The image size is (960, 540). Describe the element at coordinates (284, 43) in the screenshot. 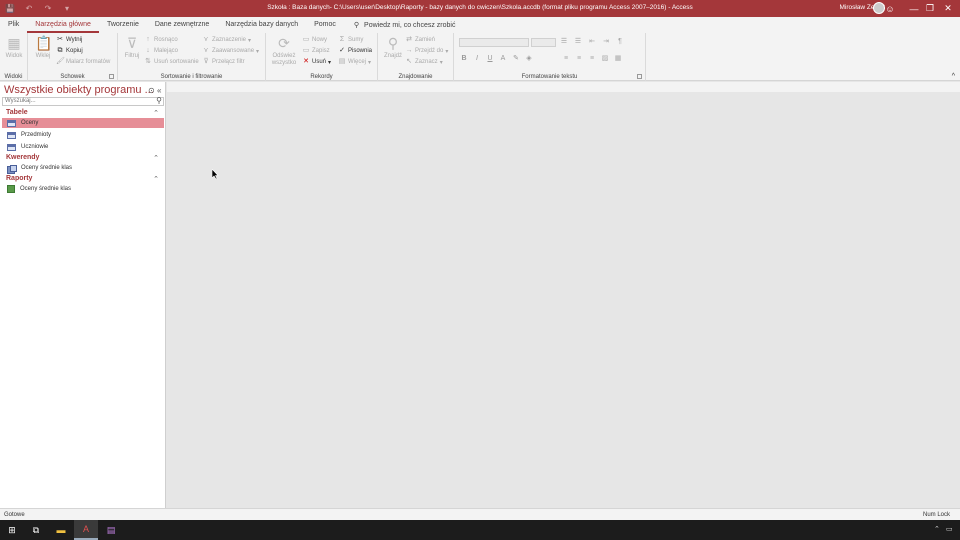

I see `refresh-icon: ⟳` at that location.